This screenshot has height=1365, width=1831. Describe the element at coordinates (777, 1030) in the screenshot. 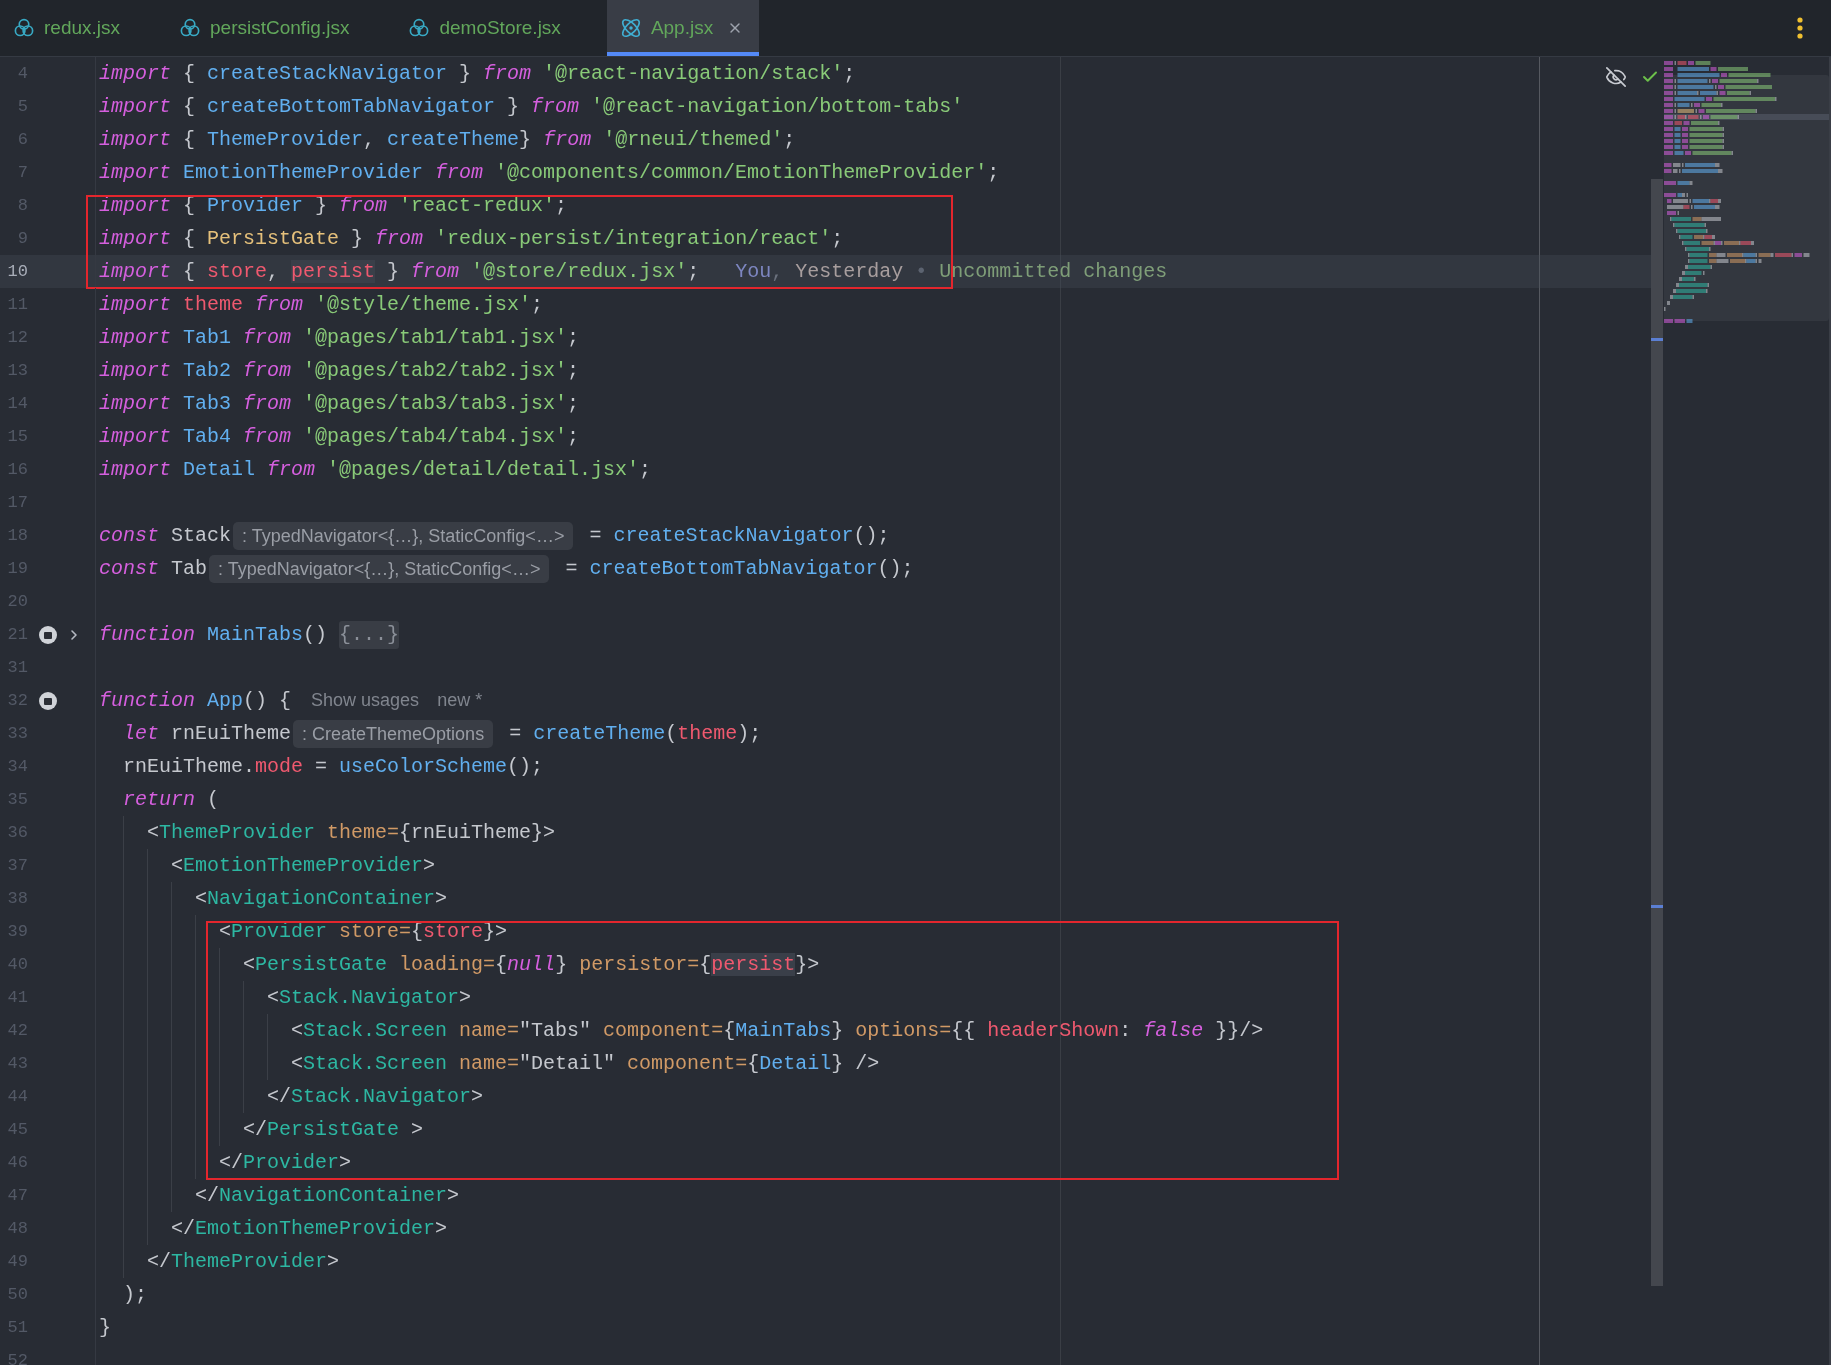

I see `code-text: <Stack.Screen name="Tabs" component={MainTabs} options={{ headerShown: false }}/>` at that location.